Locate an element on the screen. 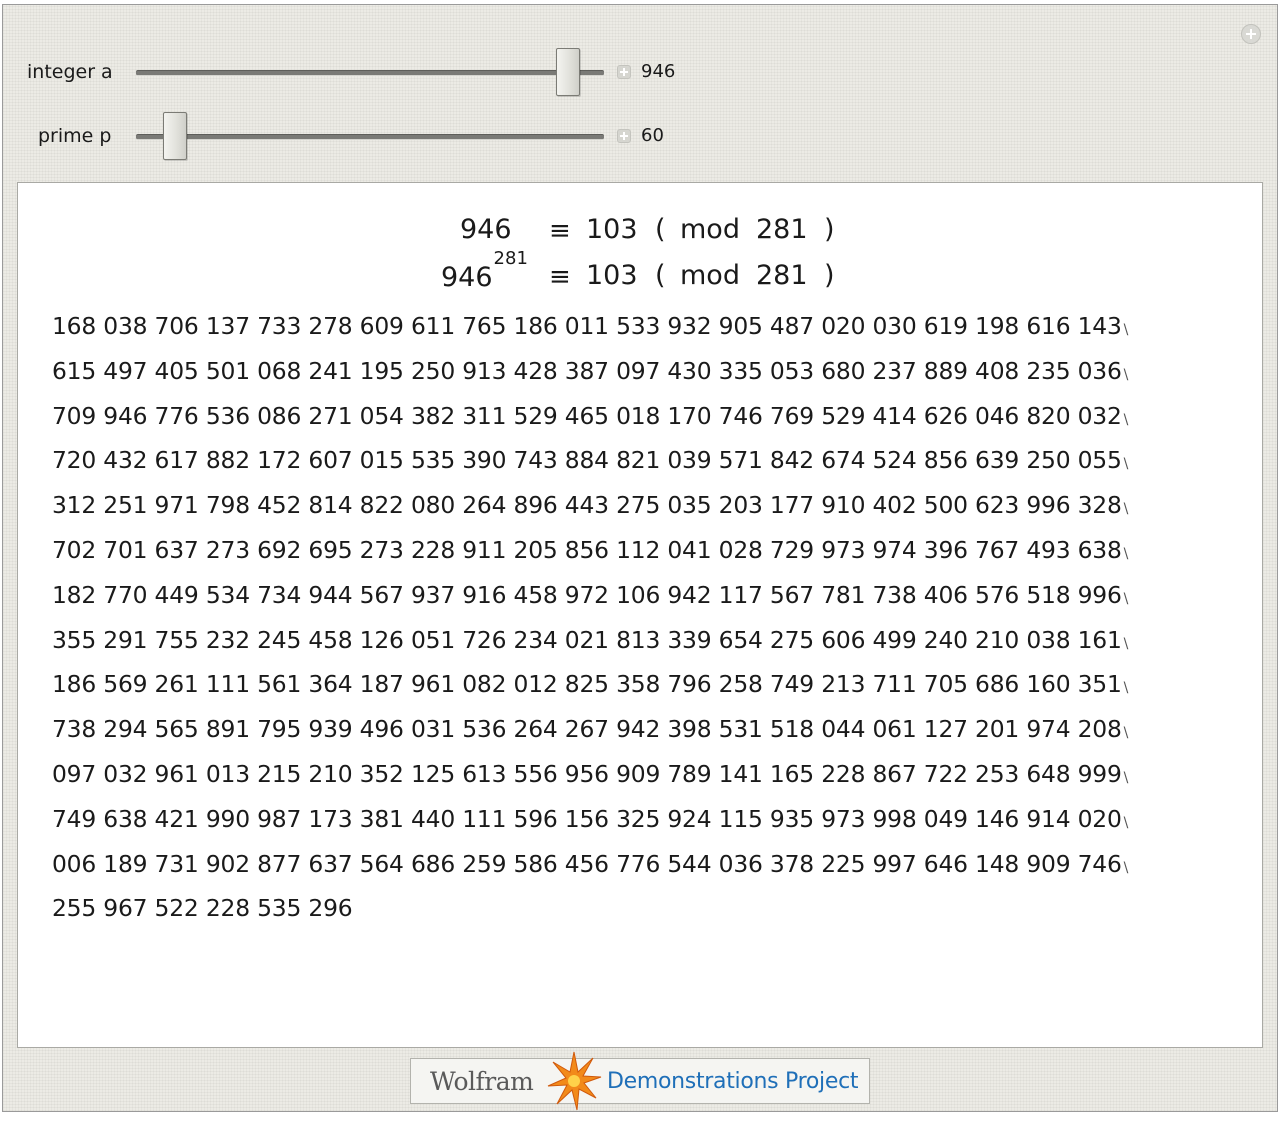  digit-line-text: 255 967 522 228 535 296 is located at coordinates (202, 908).